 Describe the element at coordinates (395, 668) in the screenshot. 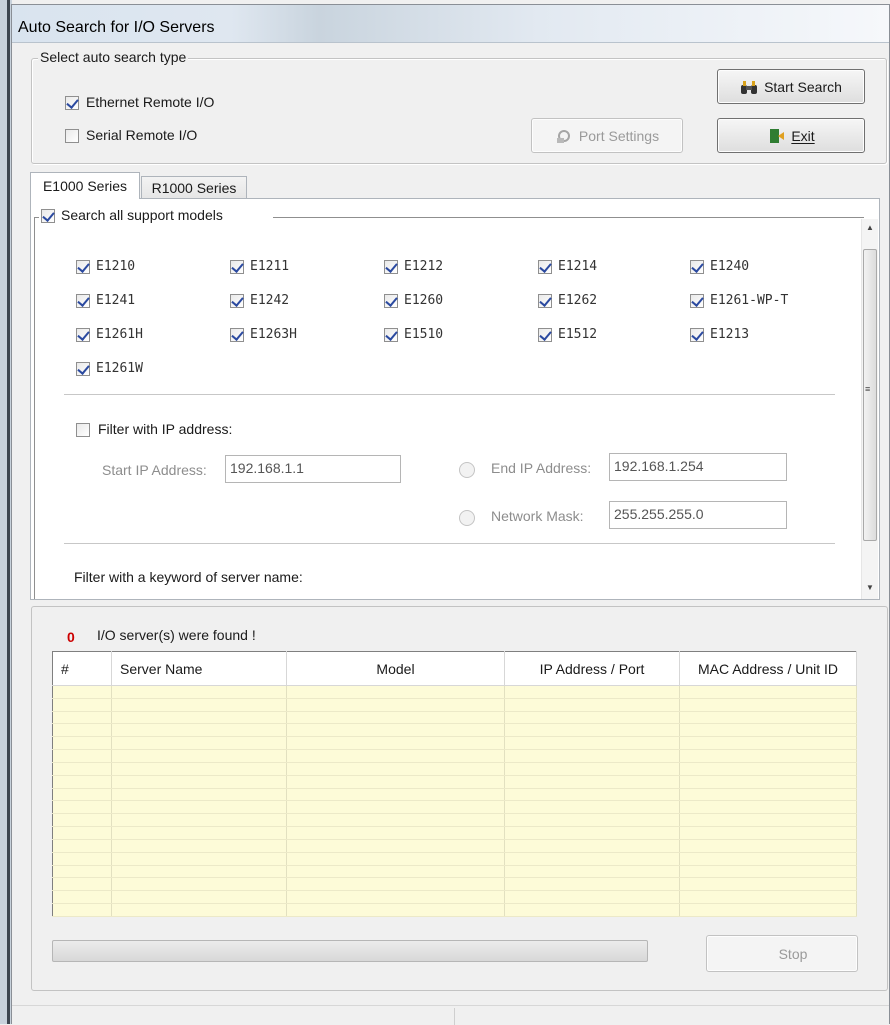

I see `column-header-model: Model` at that location.